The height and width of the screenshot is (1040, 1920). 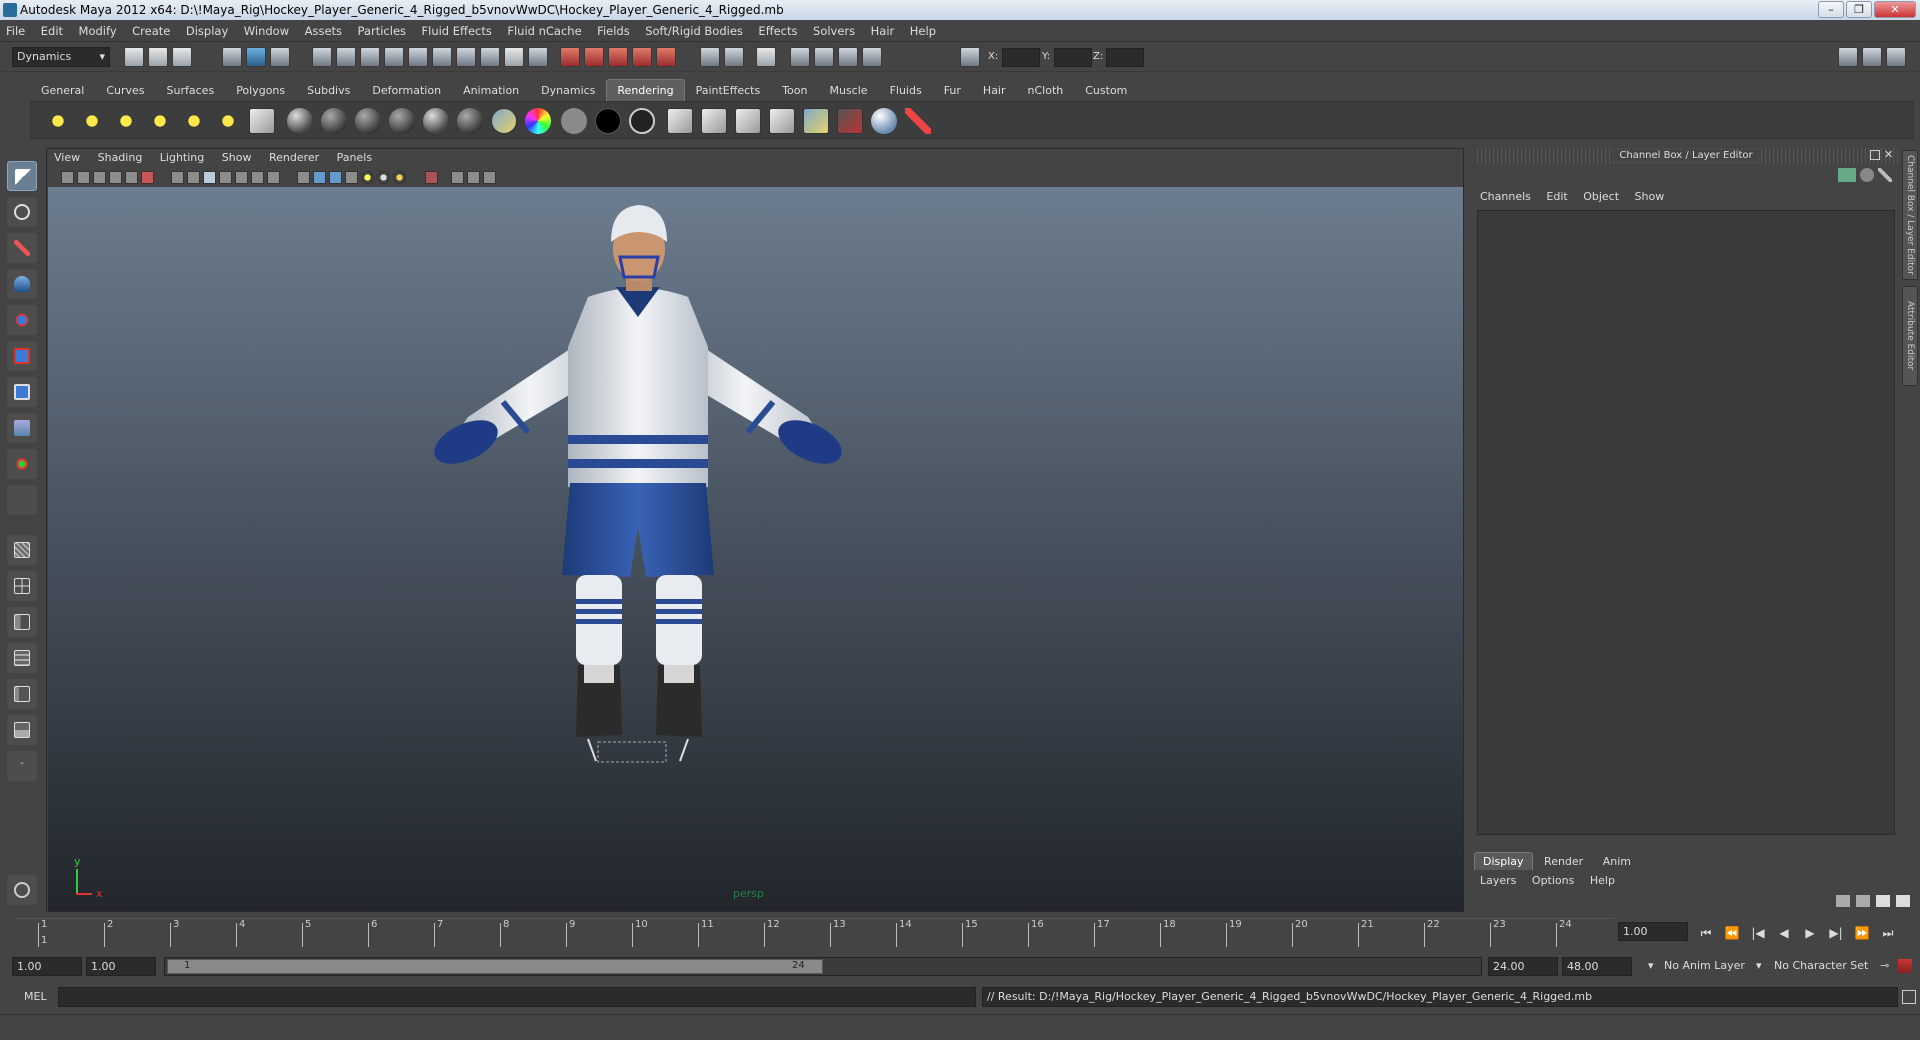 I want to click on cb-menu-edit: Edit, so click(x=1556, y=197).